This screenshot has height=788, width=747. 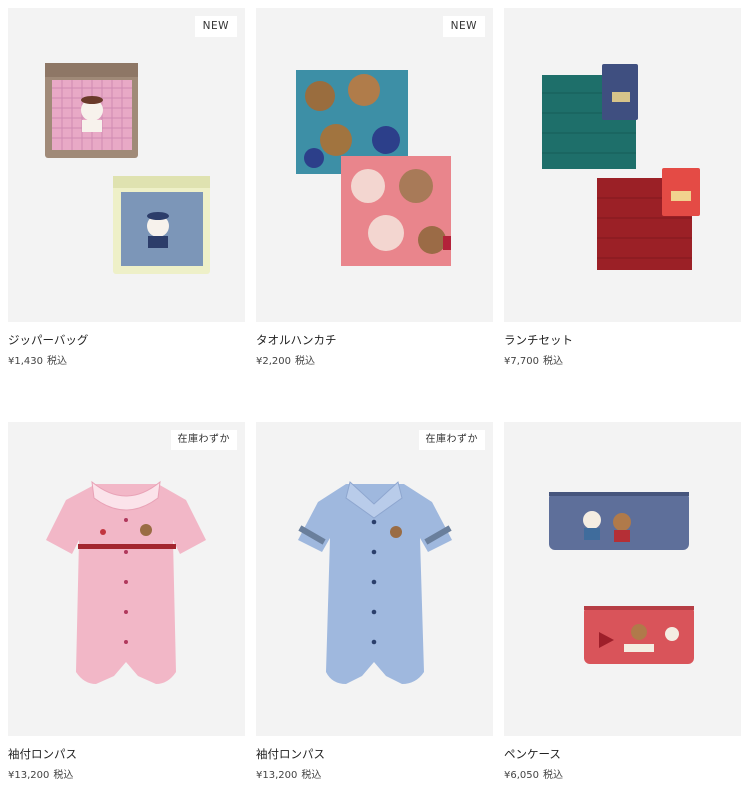 I want to click on price-value: ¥6,050, so click(x=521, y=775).